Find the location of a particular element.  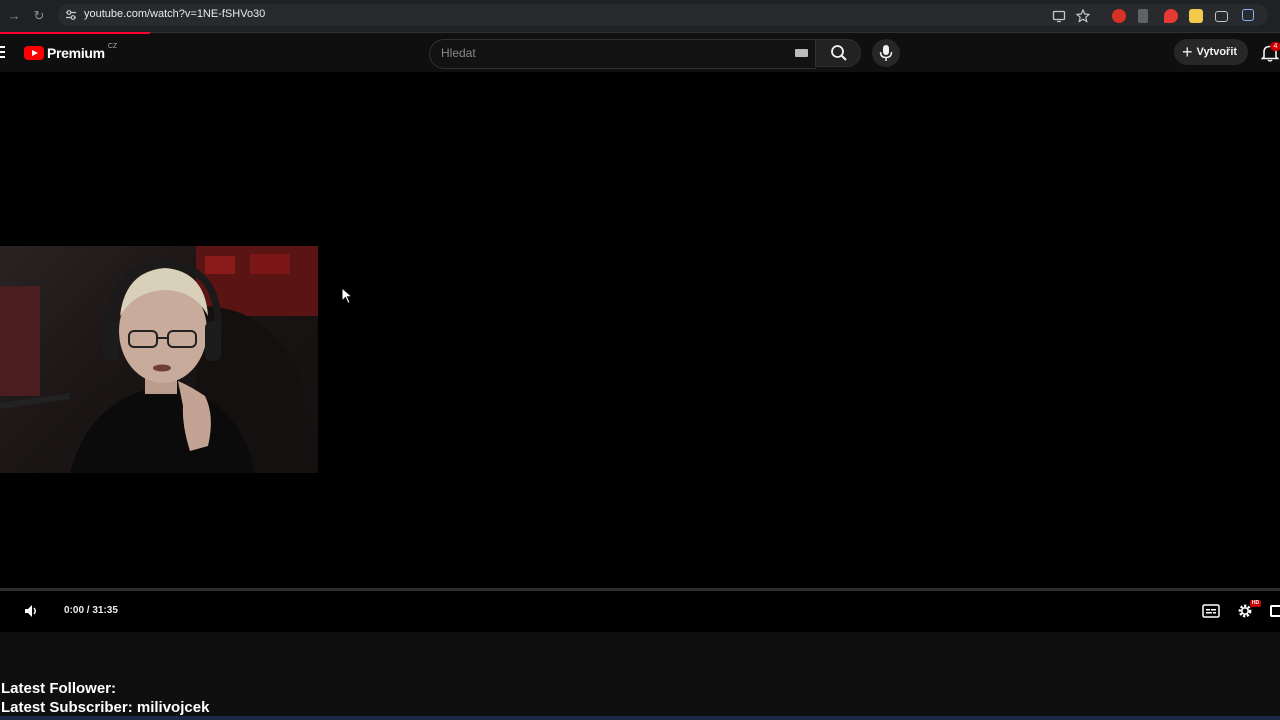

forward-icon: → is located at coordinates (14, 16).